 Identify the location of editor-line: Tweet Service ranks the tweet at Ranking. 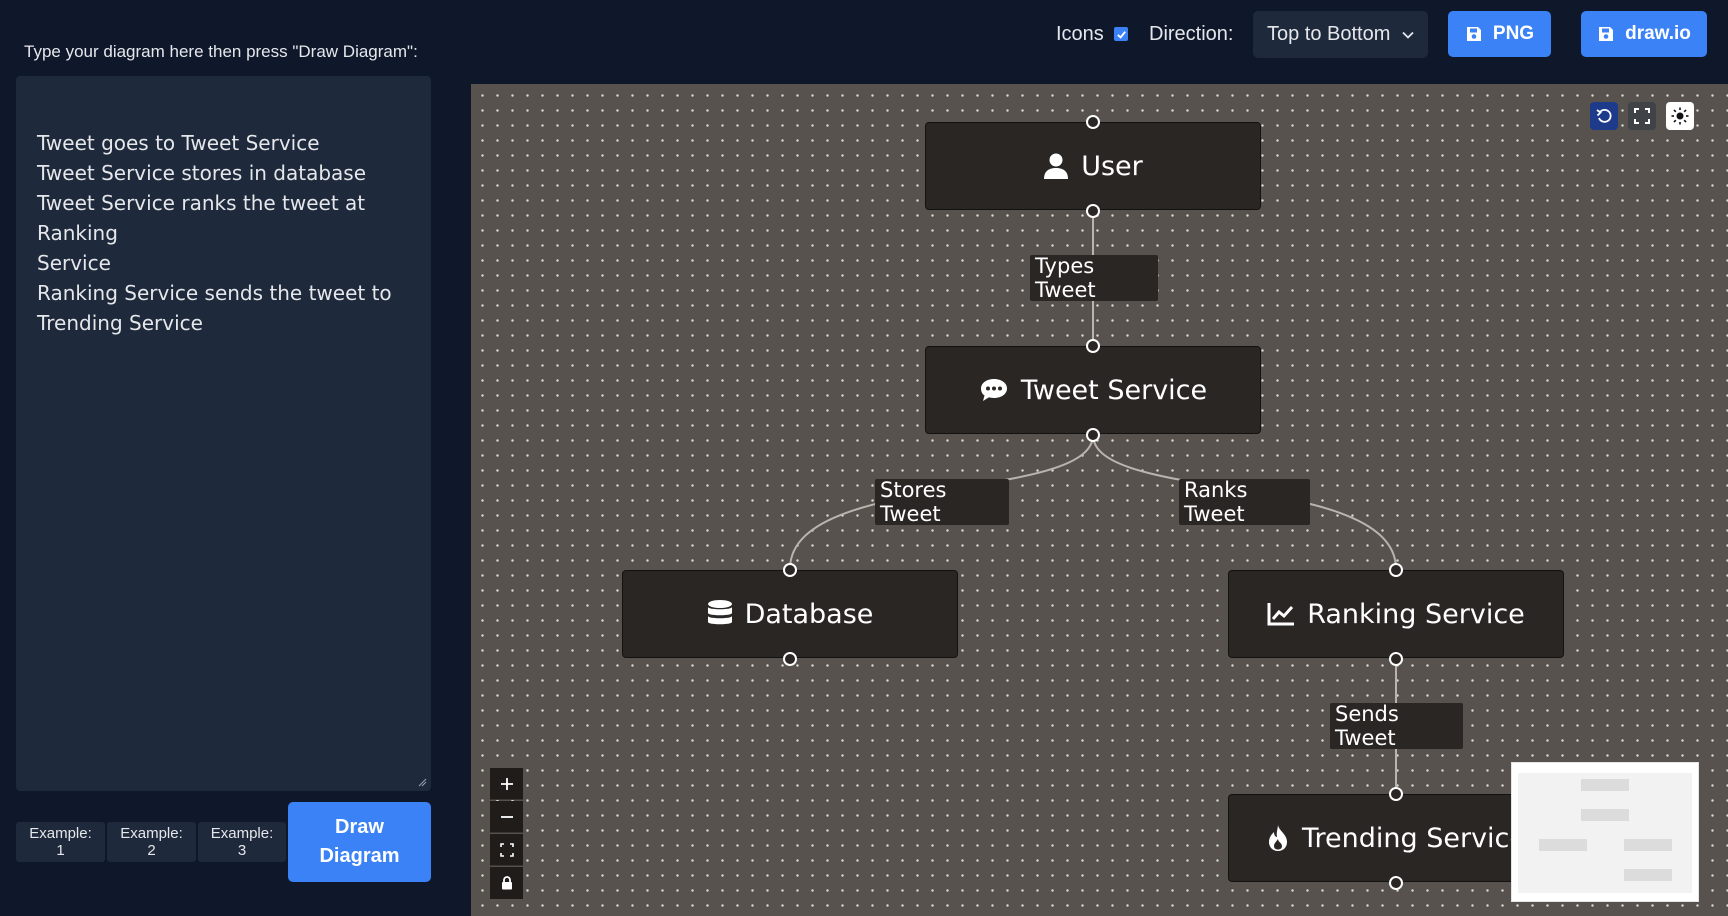
(201, 218).